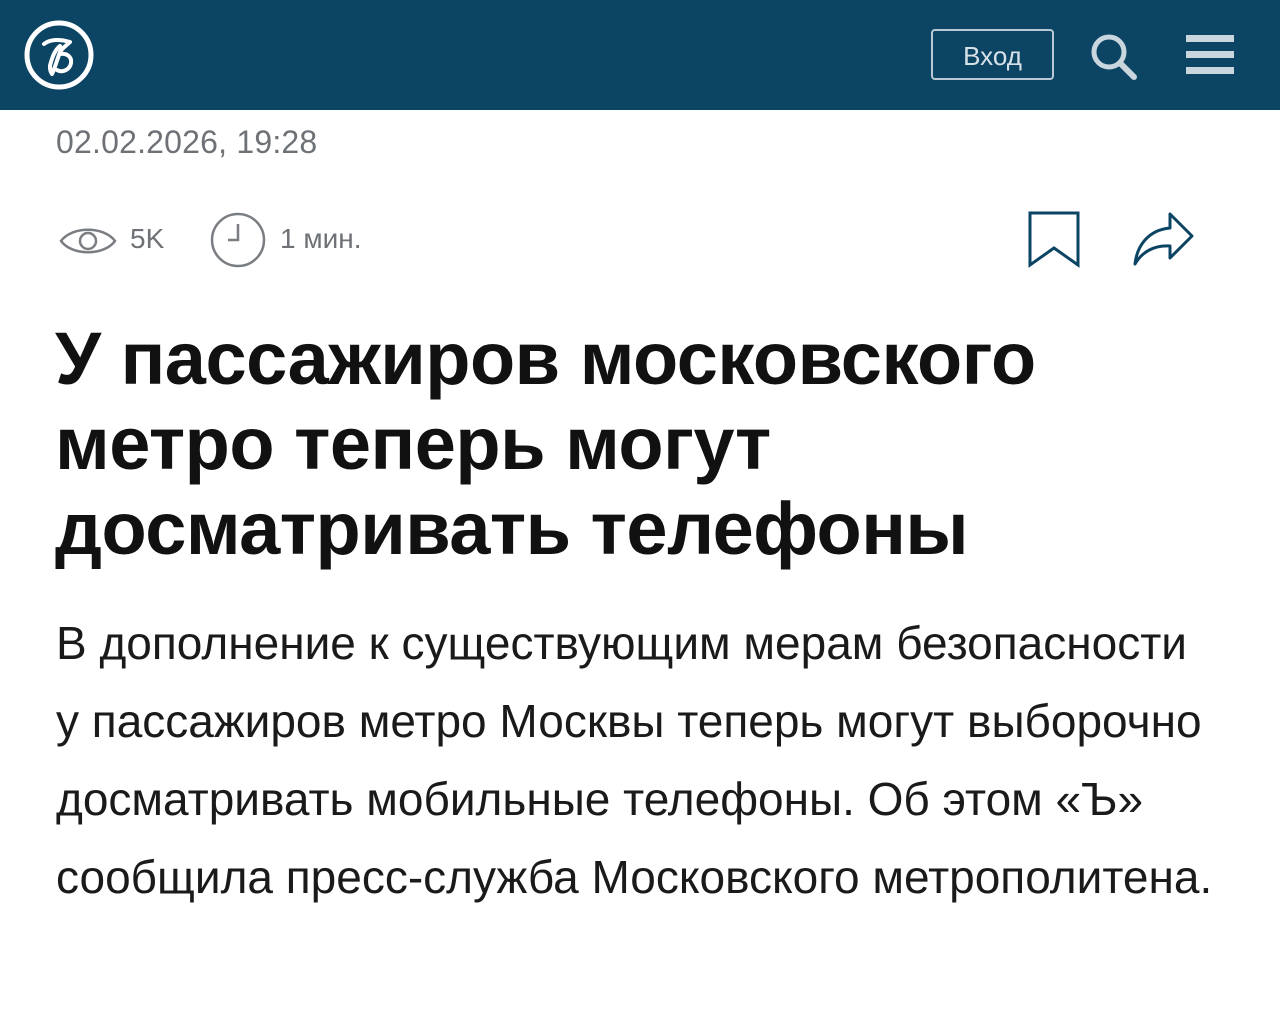 The width and height of the screenshot is (1280, 1018). What do you see at coordinates (59, 55) in the screenshot?
I see `kommersant-logo` at bounding box center [59, 55].